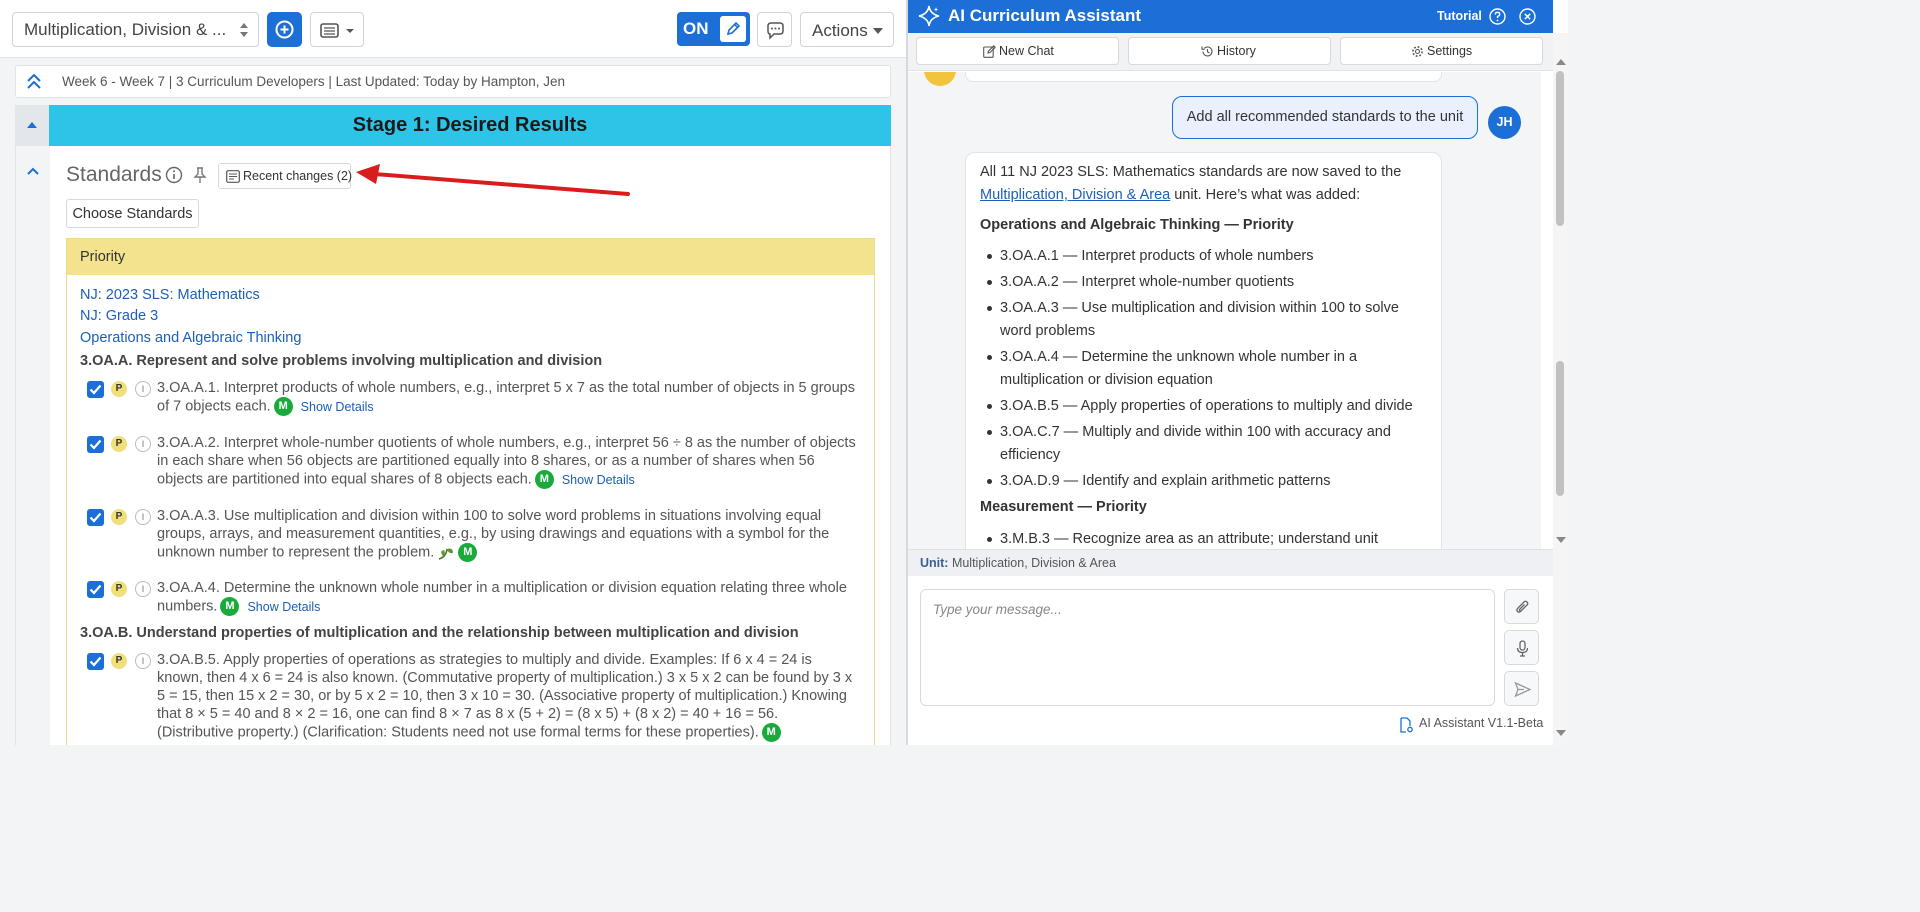 Image resolution: width=1920 pixels, height=912 pixels. I want to click on edit-mode-toggle: ON, so click(713, 29).